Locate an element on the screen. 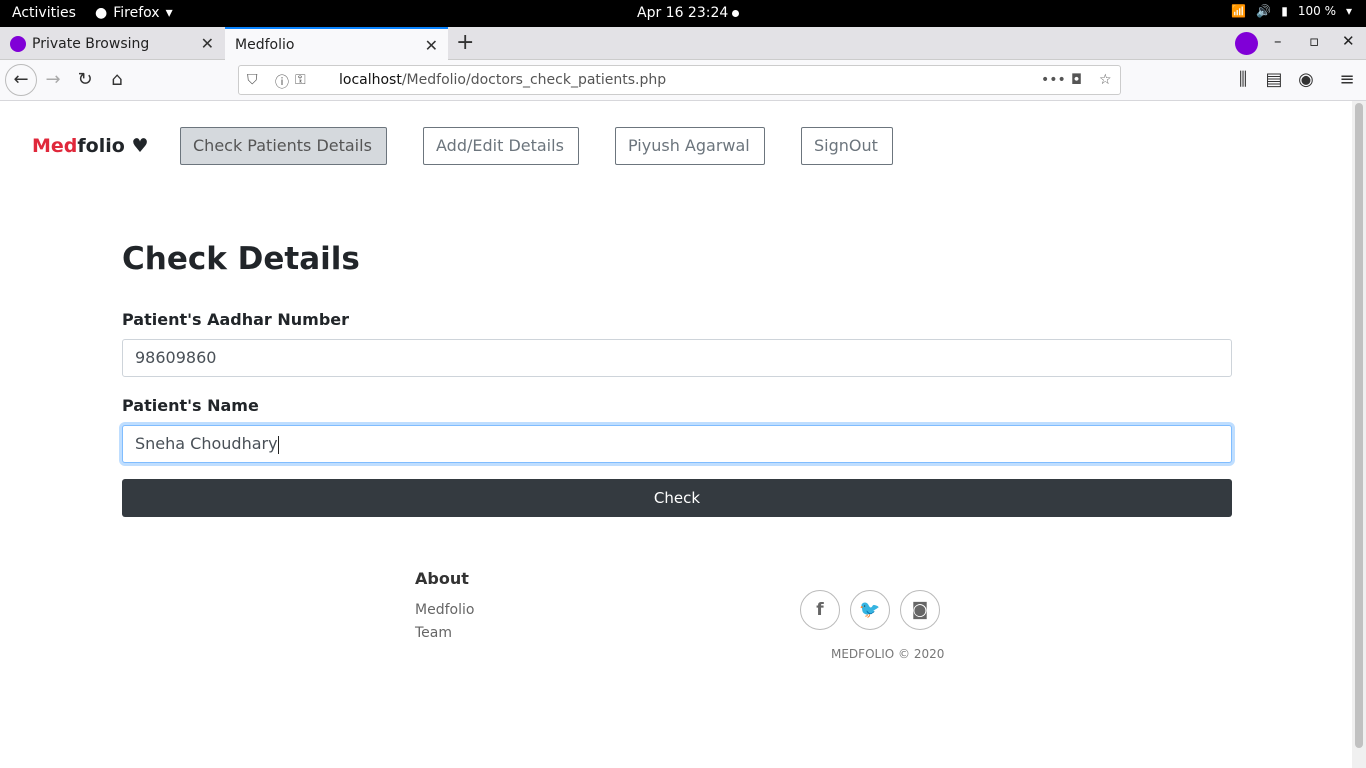 The height and width of the screenshot is (768, 1366). app-menu: ● Firefox ▾ is located at coordinates (134, 13).